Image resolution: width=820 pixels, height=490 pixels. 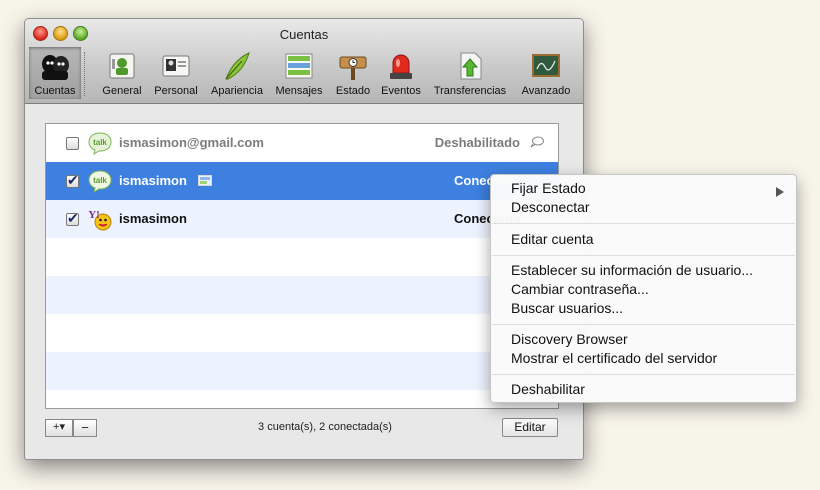 What do you see at coordinates (84, 74) in the screenshot?
I see `toolbar-separator` at bounding box center [84, 74].